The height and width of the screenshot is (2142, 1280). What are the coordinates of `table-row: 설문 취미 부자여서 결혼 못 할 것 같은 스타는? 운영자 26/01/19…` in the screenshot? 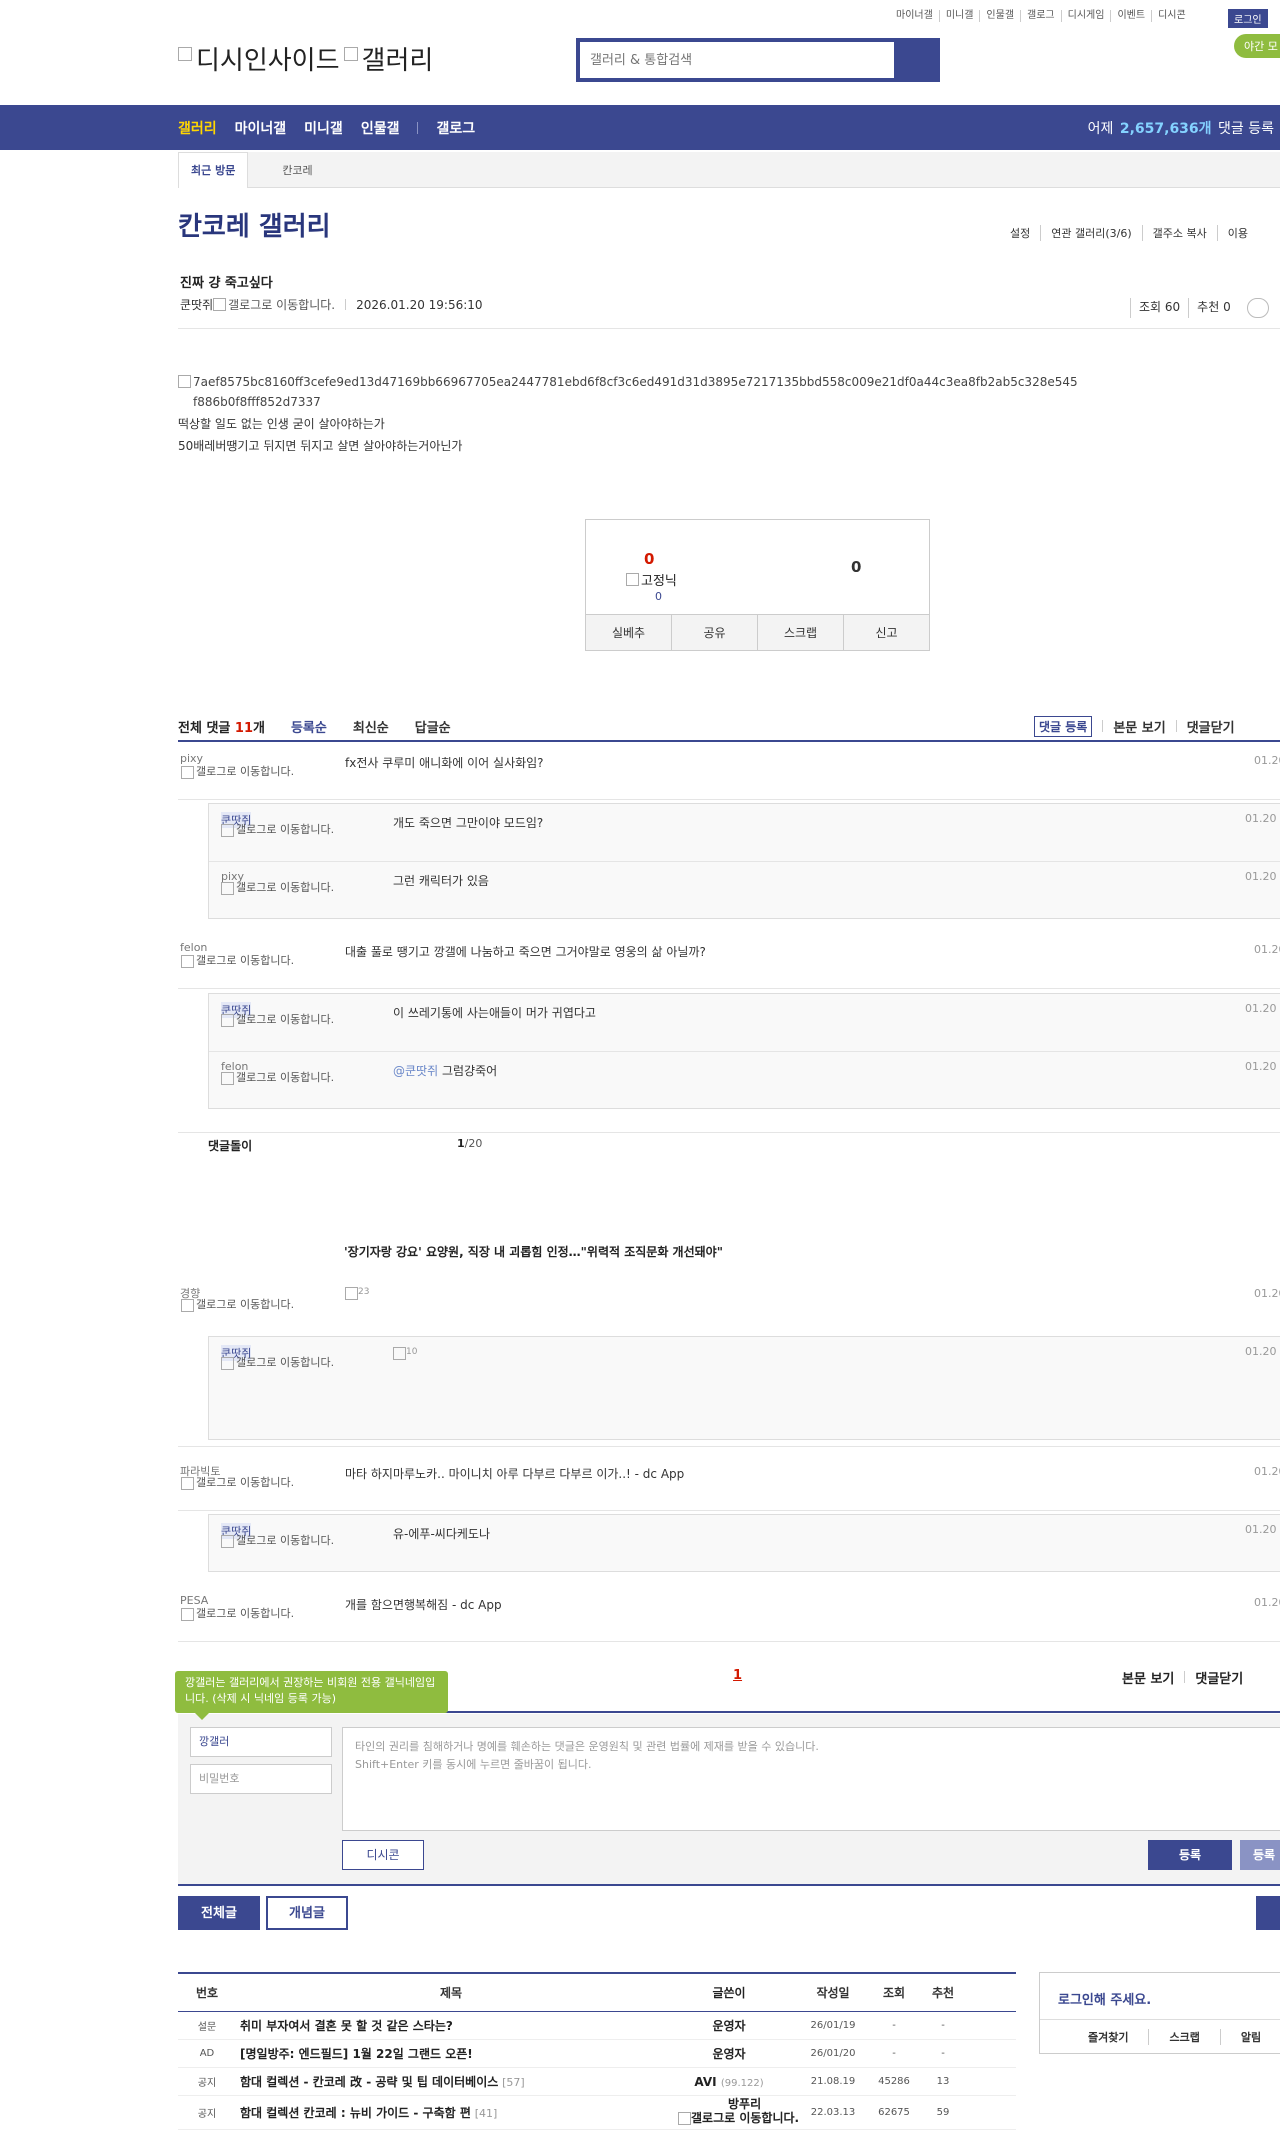 It's located at (597, 2026).